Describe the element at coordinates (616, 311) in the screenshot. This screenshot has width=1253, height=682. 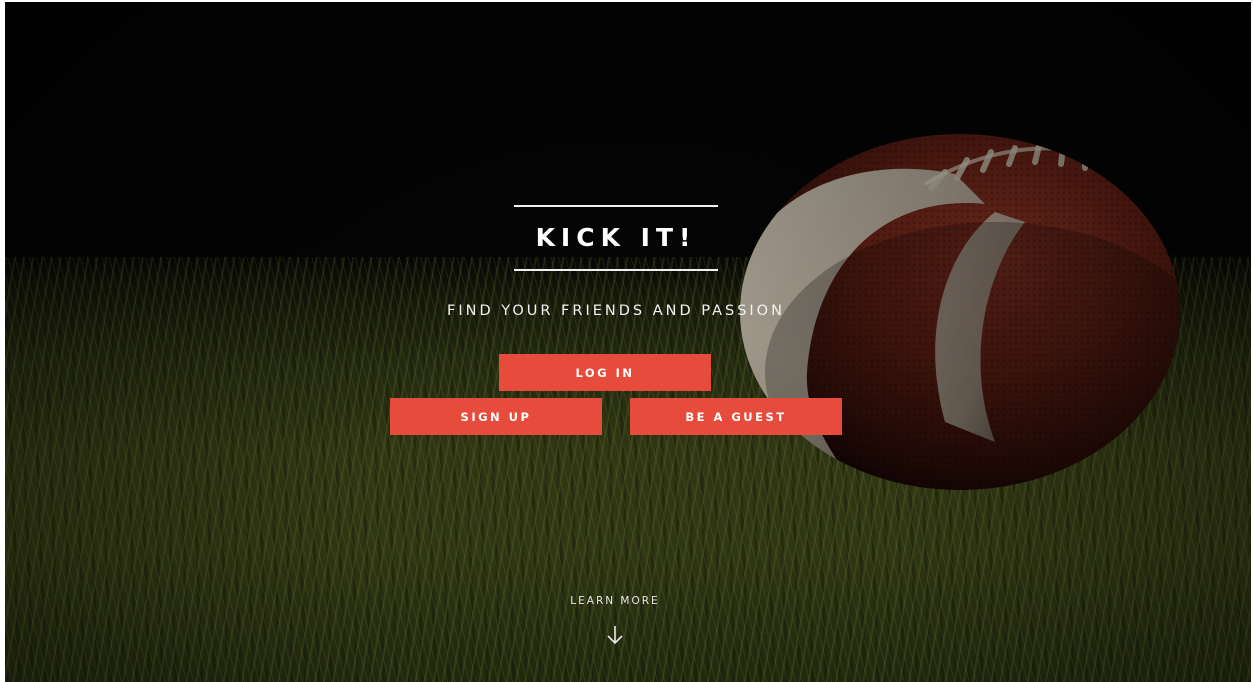
I see `page-subtitle: FIND YOUR FRIENDS AND PASSION` at that location.